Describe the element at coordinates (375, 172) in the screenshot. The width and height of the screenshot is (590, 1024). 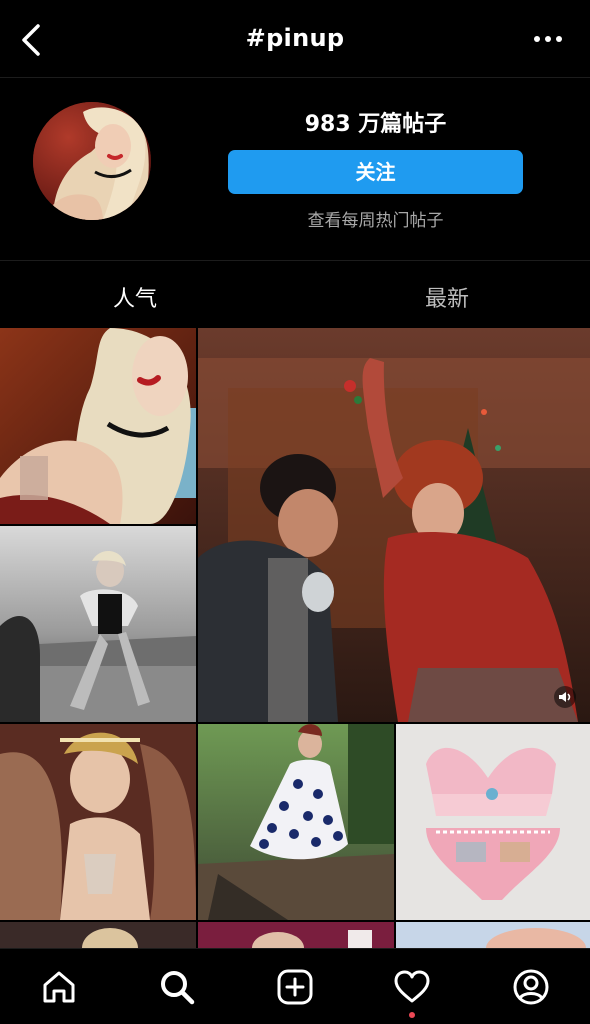
I see `follow-button: 关注` at that location.